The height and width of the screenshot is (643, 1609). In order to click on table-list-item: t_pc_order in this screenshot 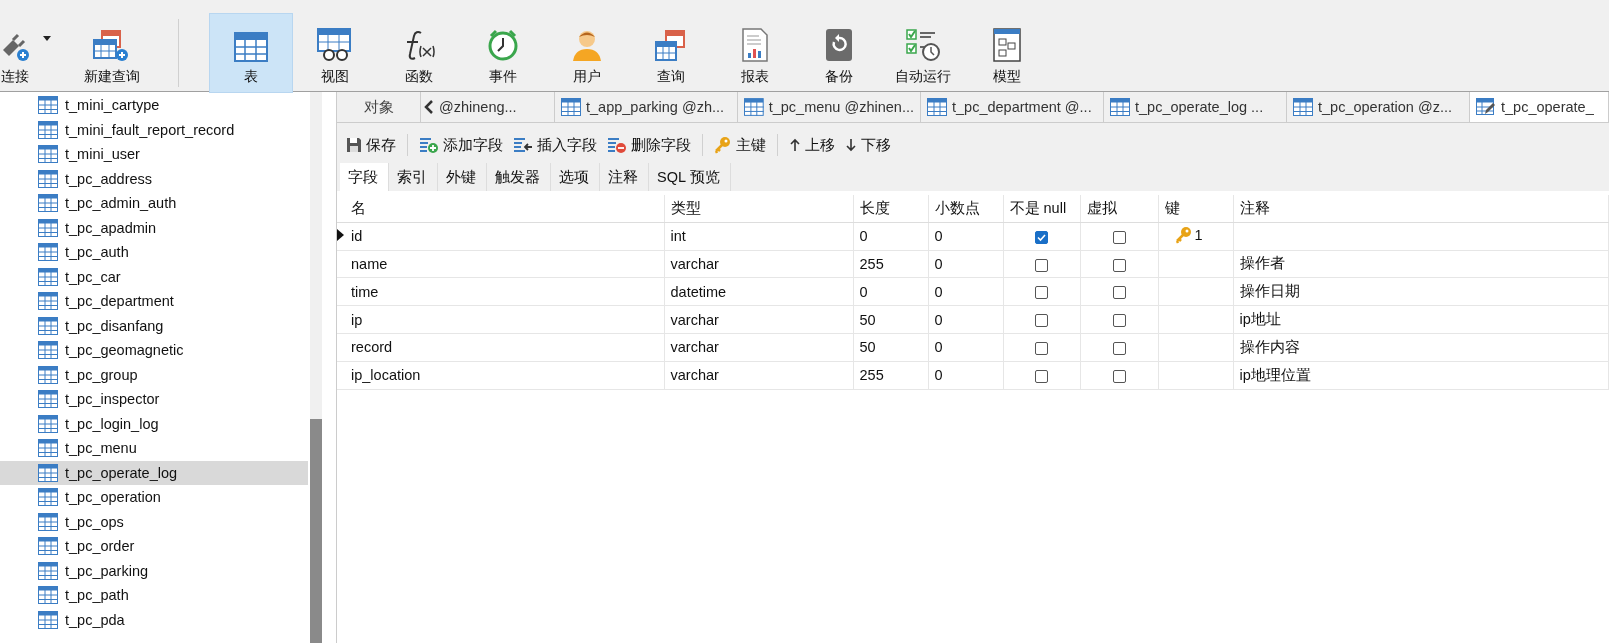, I will do `click(154, 546)`.